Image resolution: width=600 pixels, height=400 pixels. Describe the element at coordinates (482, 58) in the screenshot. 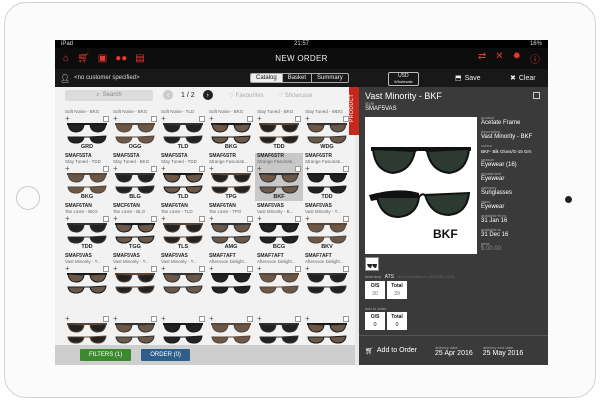

I see `transfer-icon: ⇄` at that location.